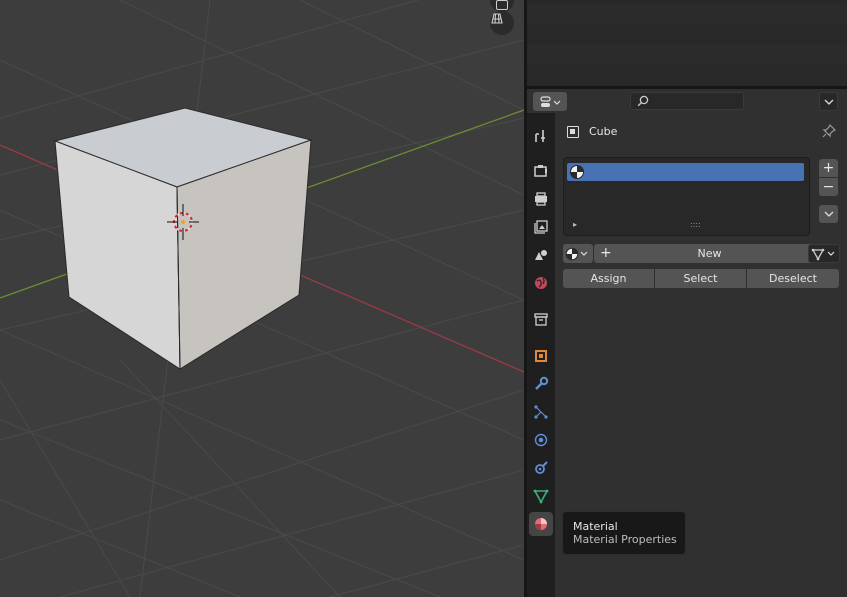  I want to click on editor-type-dropdown, so click(550, 101).